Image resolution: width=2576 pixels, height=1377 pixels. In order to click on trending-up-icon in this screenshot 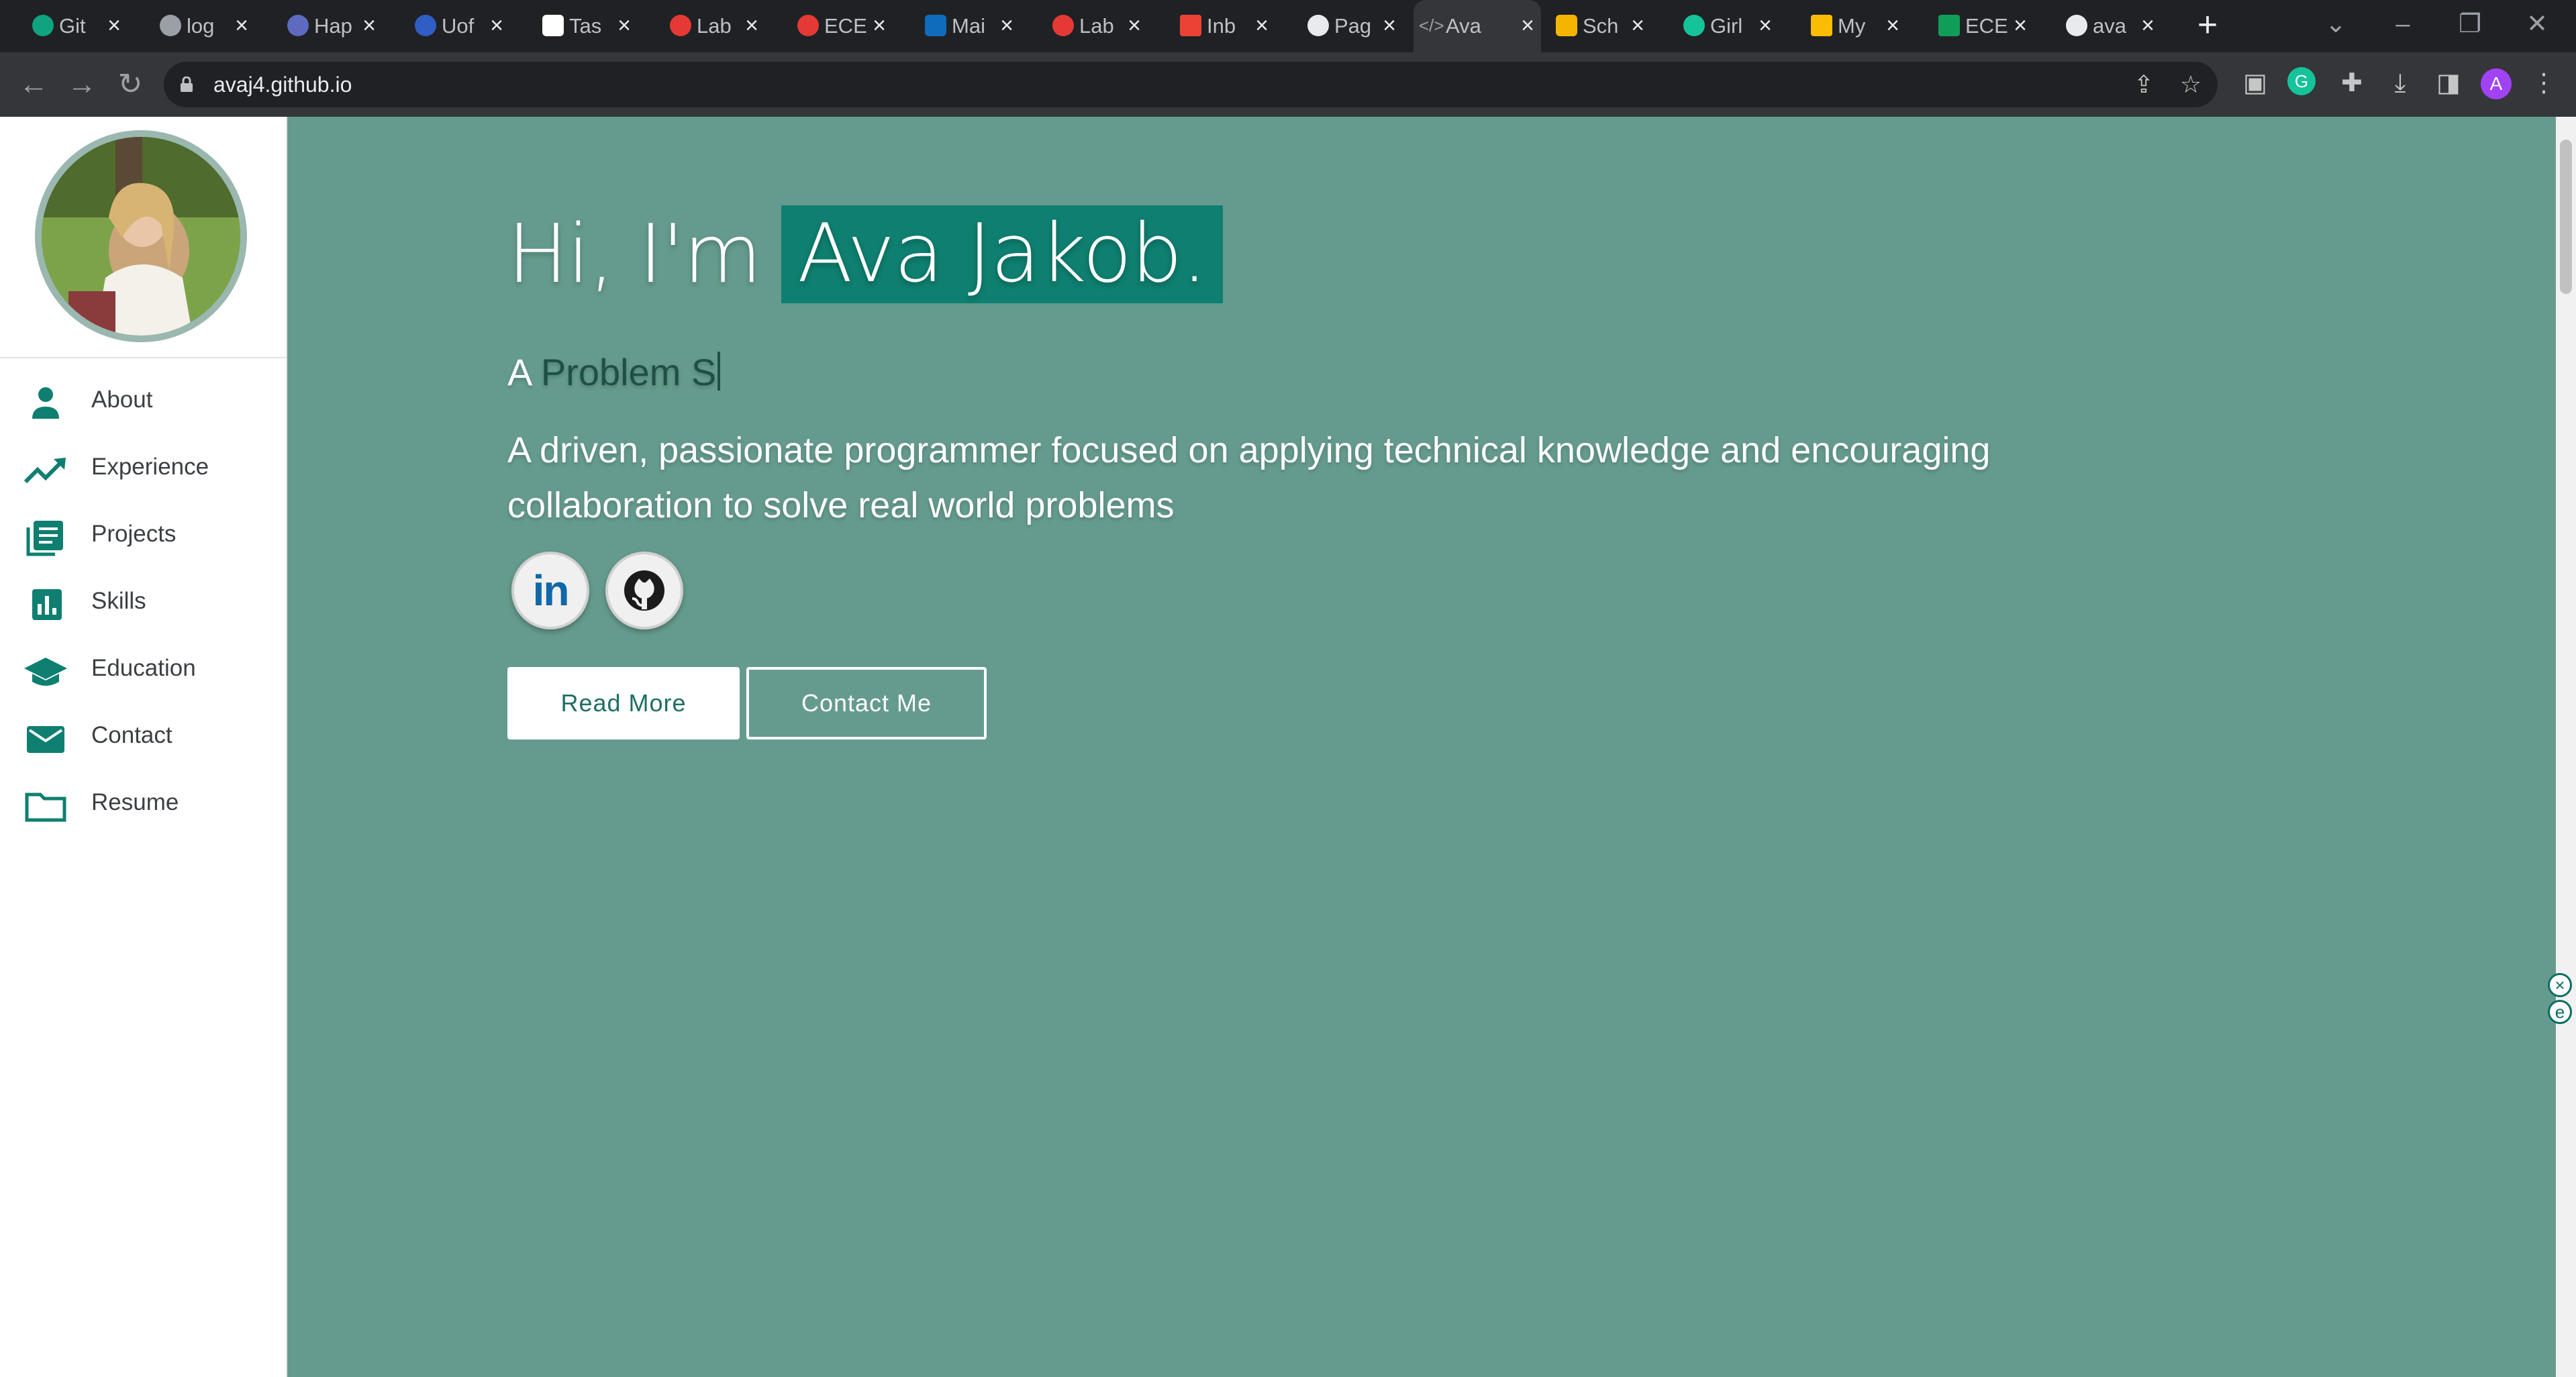, I will do `click(44, 471)`.